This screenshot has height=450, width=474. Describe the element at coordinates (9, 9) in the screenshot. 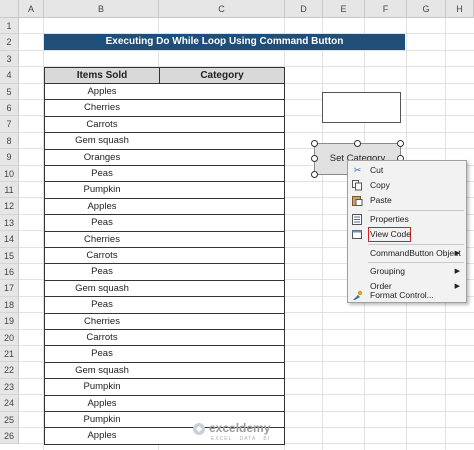

I see `select-all-corner` at that location.